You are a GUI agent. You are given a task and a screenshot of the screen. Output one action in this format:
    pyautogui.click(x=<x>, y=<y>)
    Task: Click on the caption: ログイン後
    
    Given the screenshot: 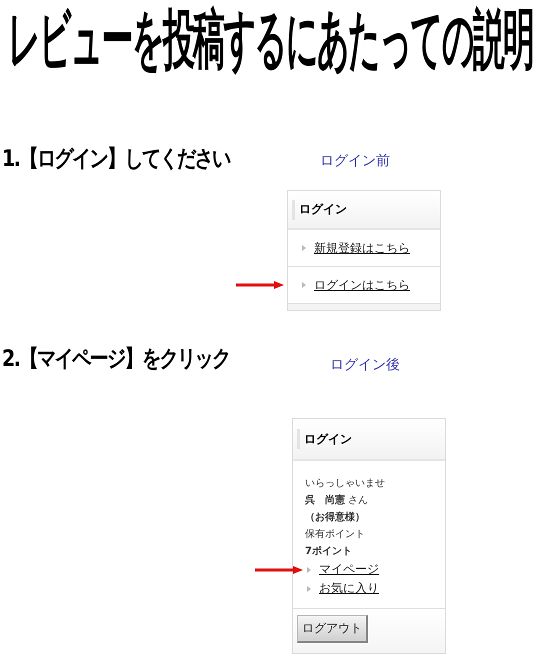 What is the action you would take?
    pyautogui.click(x=365, y=365)
    